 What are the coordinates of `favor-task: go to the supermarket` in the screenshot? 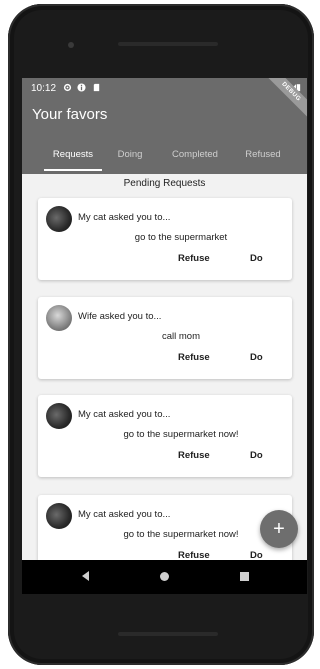 It's located at (181, 237).